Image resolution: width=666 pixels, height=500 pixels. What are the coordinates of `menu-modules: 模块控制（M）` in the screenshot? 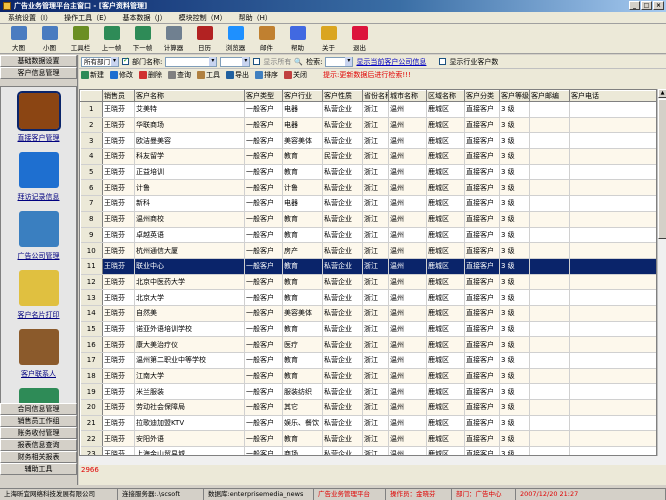 It's located at (203, 18).